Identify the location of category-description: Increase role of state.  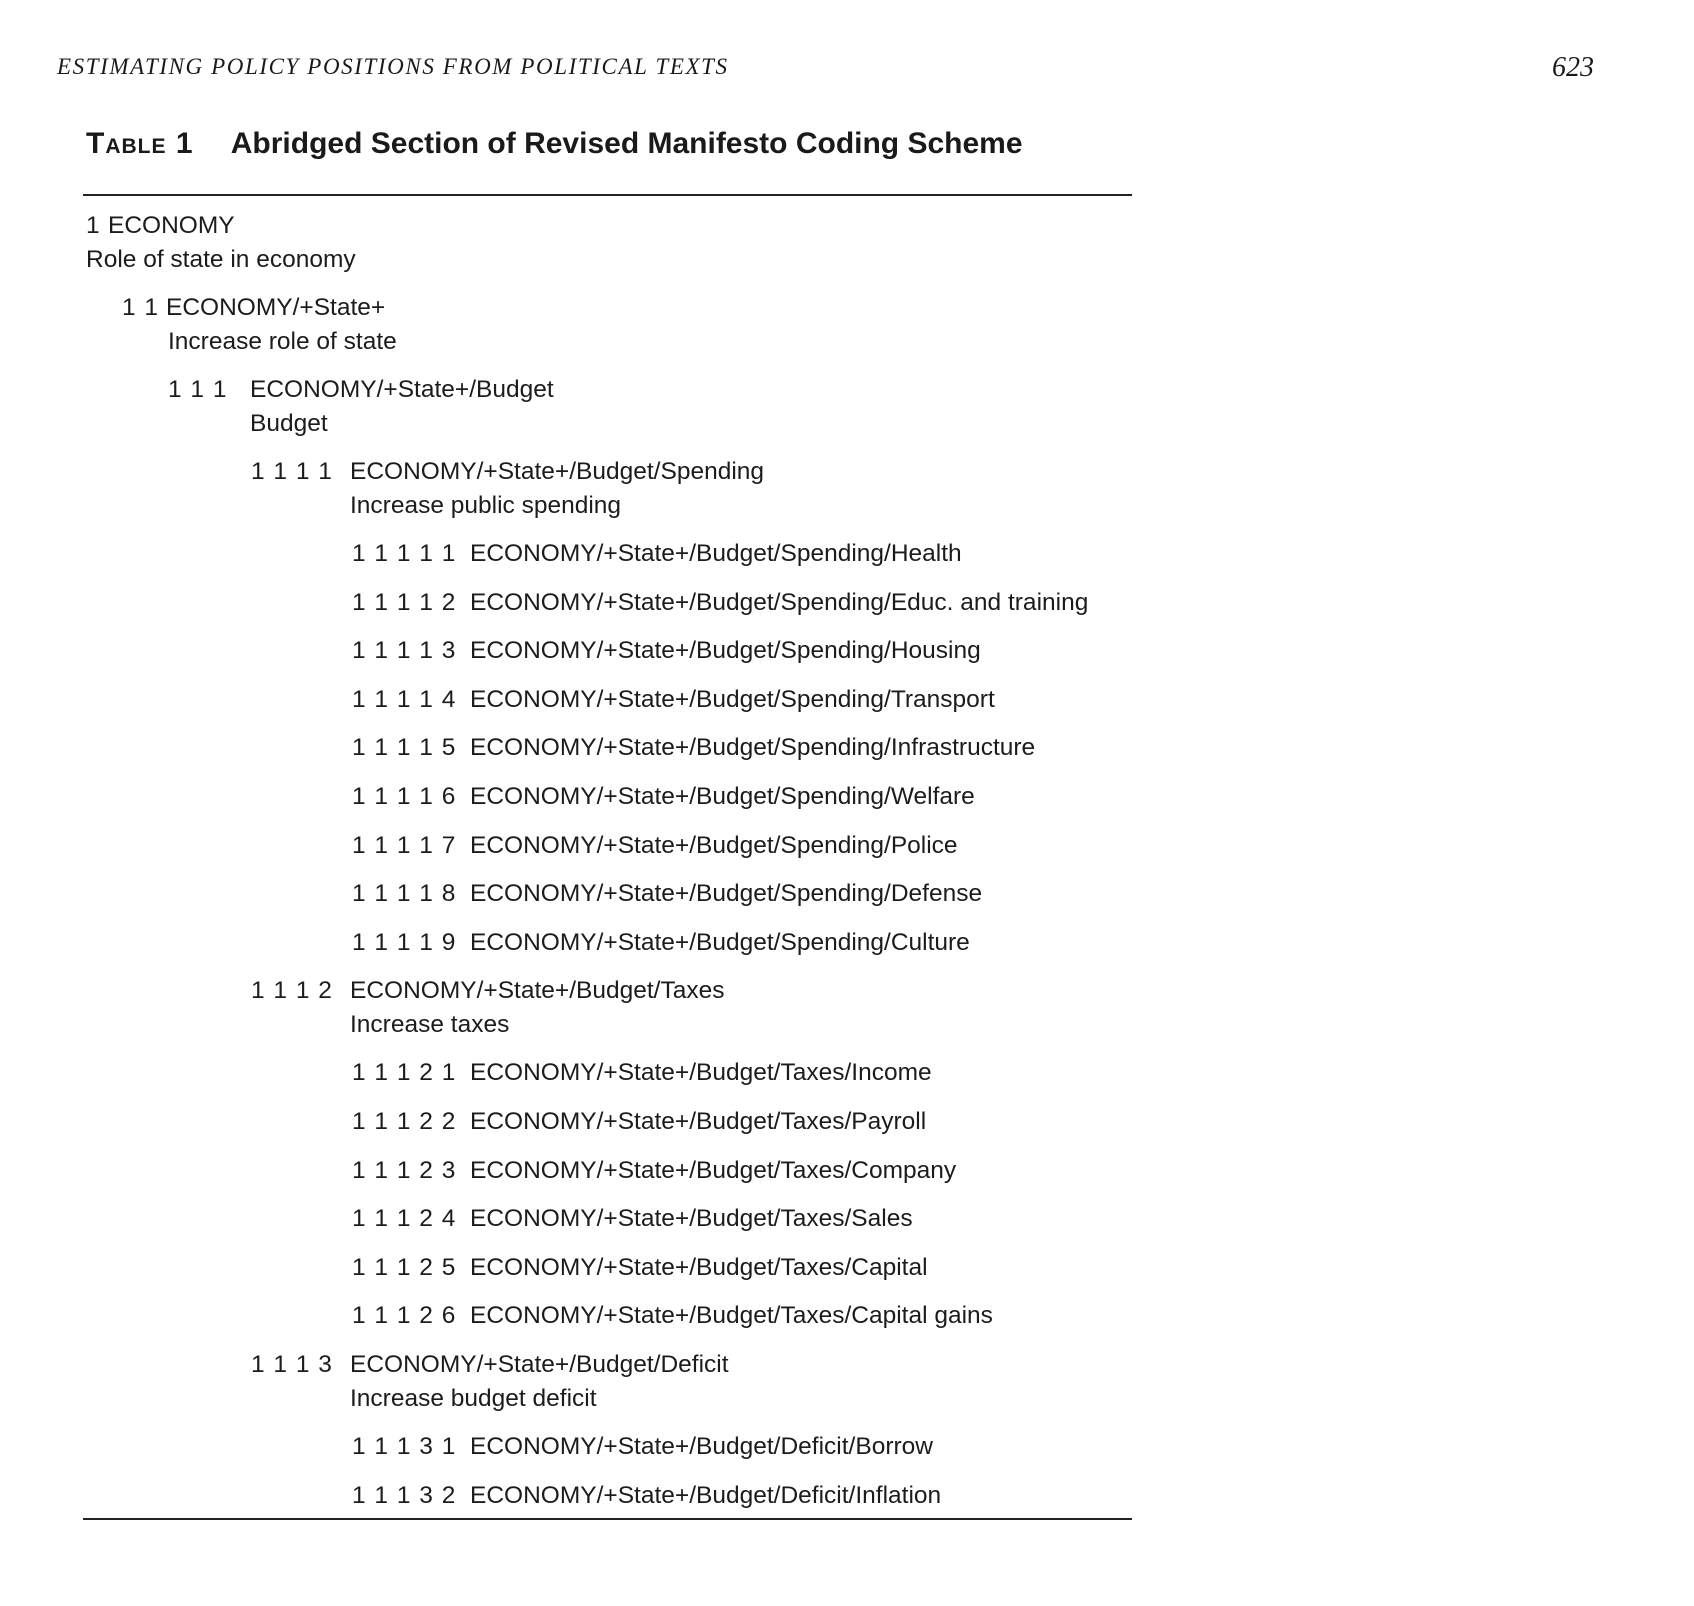
(282, 341).